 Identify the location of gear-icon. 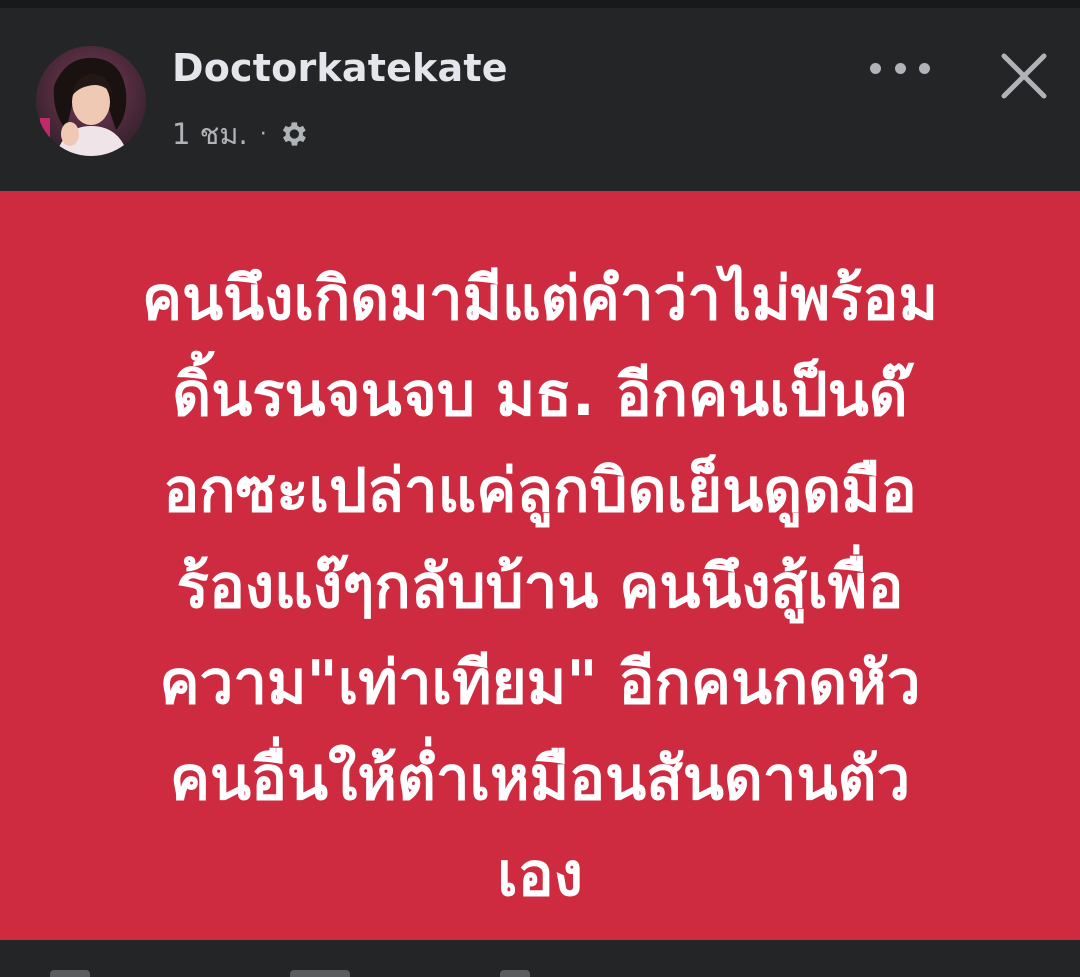
(293, 134).